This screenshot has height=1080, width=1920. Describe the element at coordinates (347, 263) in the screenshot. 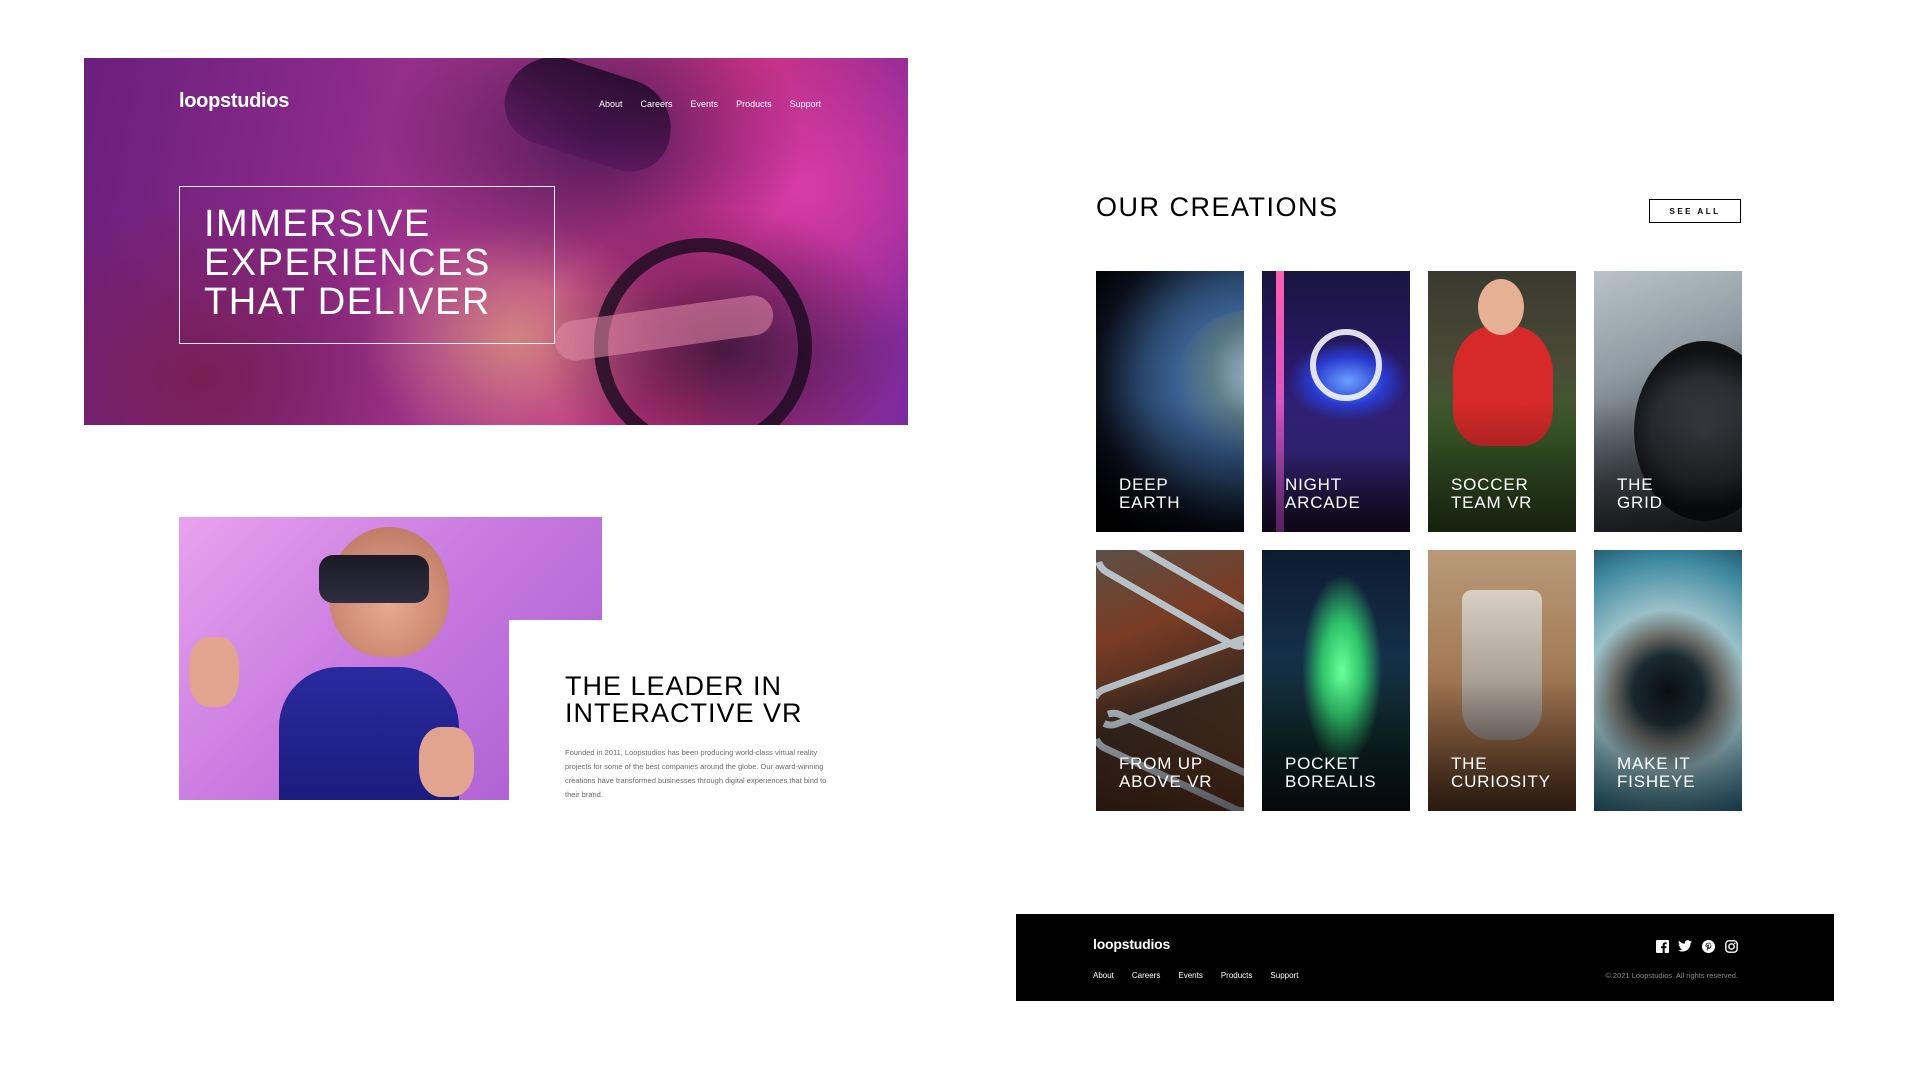

I see `hero-headline-line: EXPERIENCES` at that location.